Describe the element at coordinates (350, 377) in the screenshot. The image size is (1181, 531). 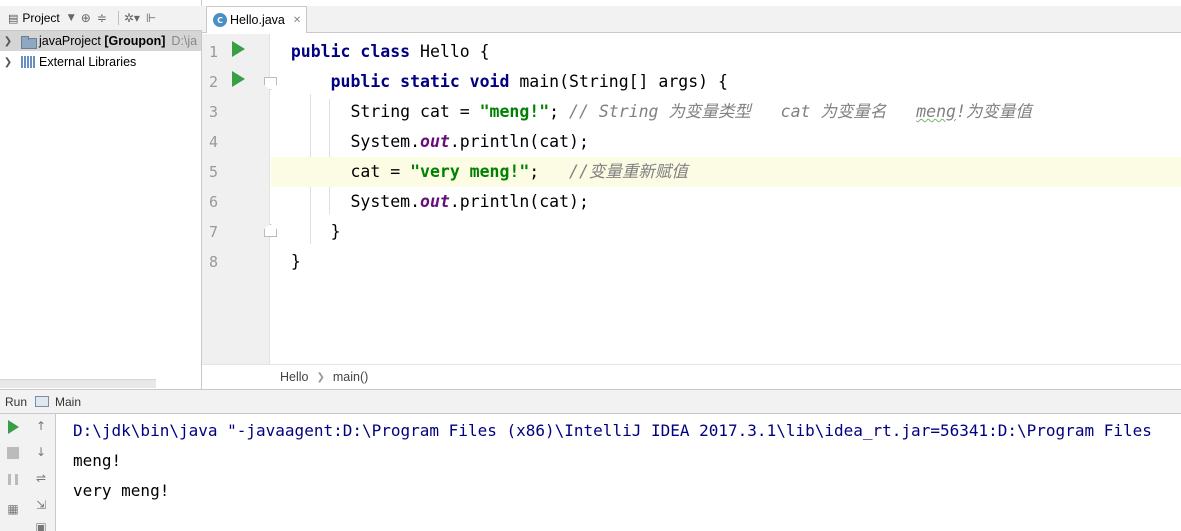
I see `breadcrumb-method: main()` at that location.